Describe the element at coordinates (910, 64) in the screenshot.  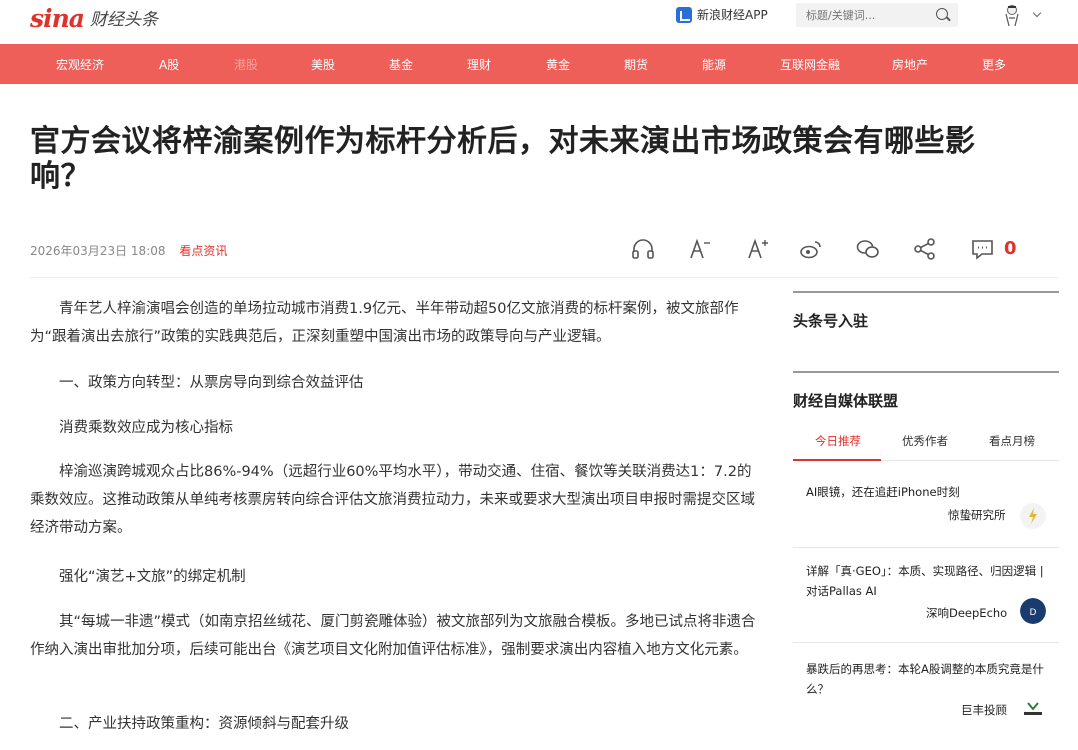
I see `nav-item-real-estate: 房地产` at that location.